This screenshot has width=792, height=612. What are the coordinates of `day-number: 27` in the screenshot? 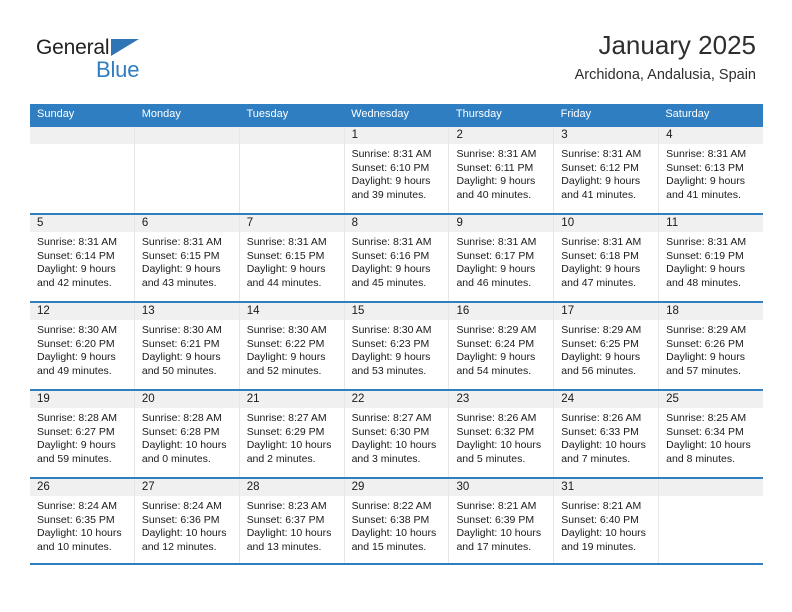 It's located at (148, 487).